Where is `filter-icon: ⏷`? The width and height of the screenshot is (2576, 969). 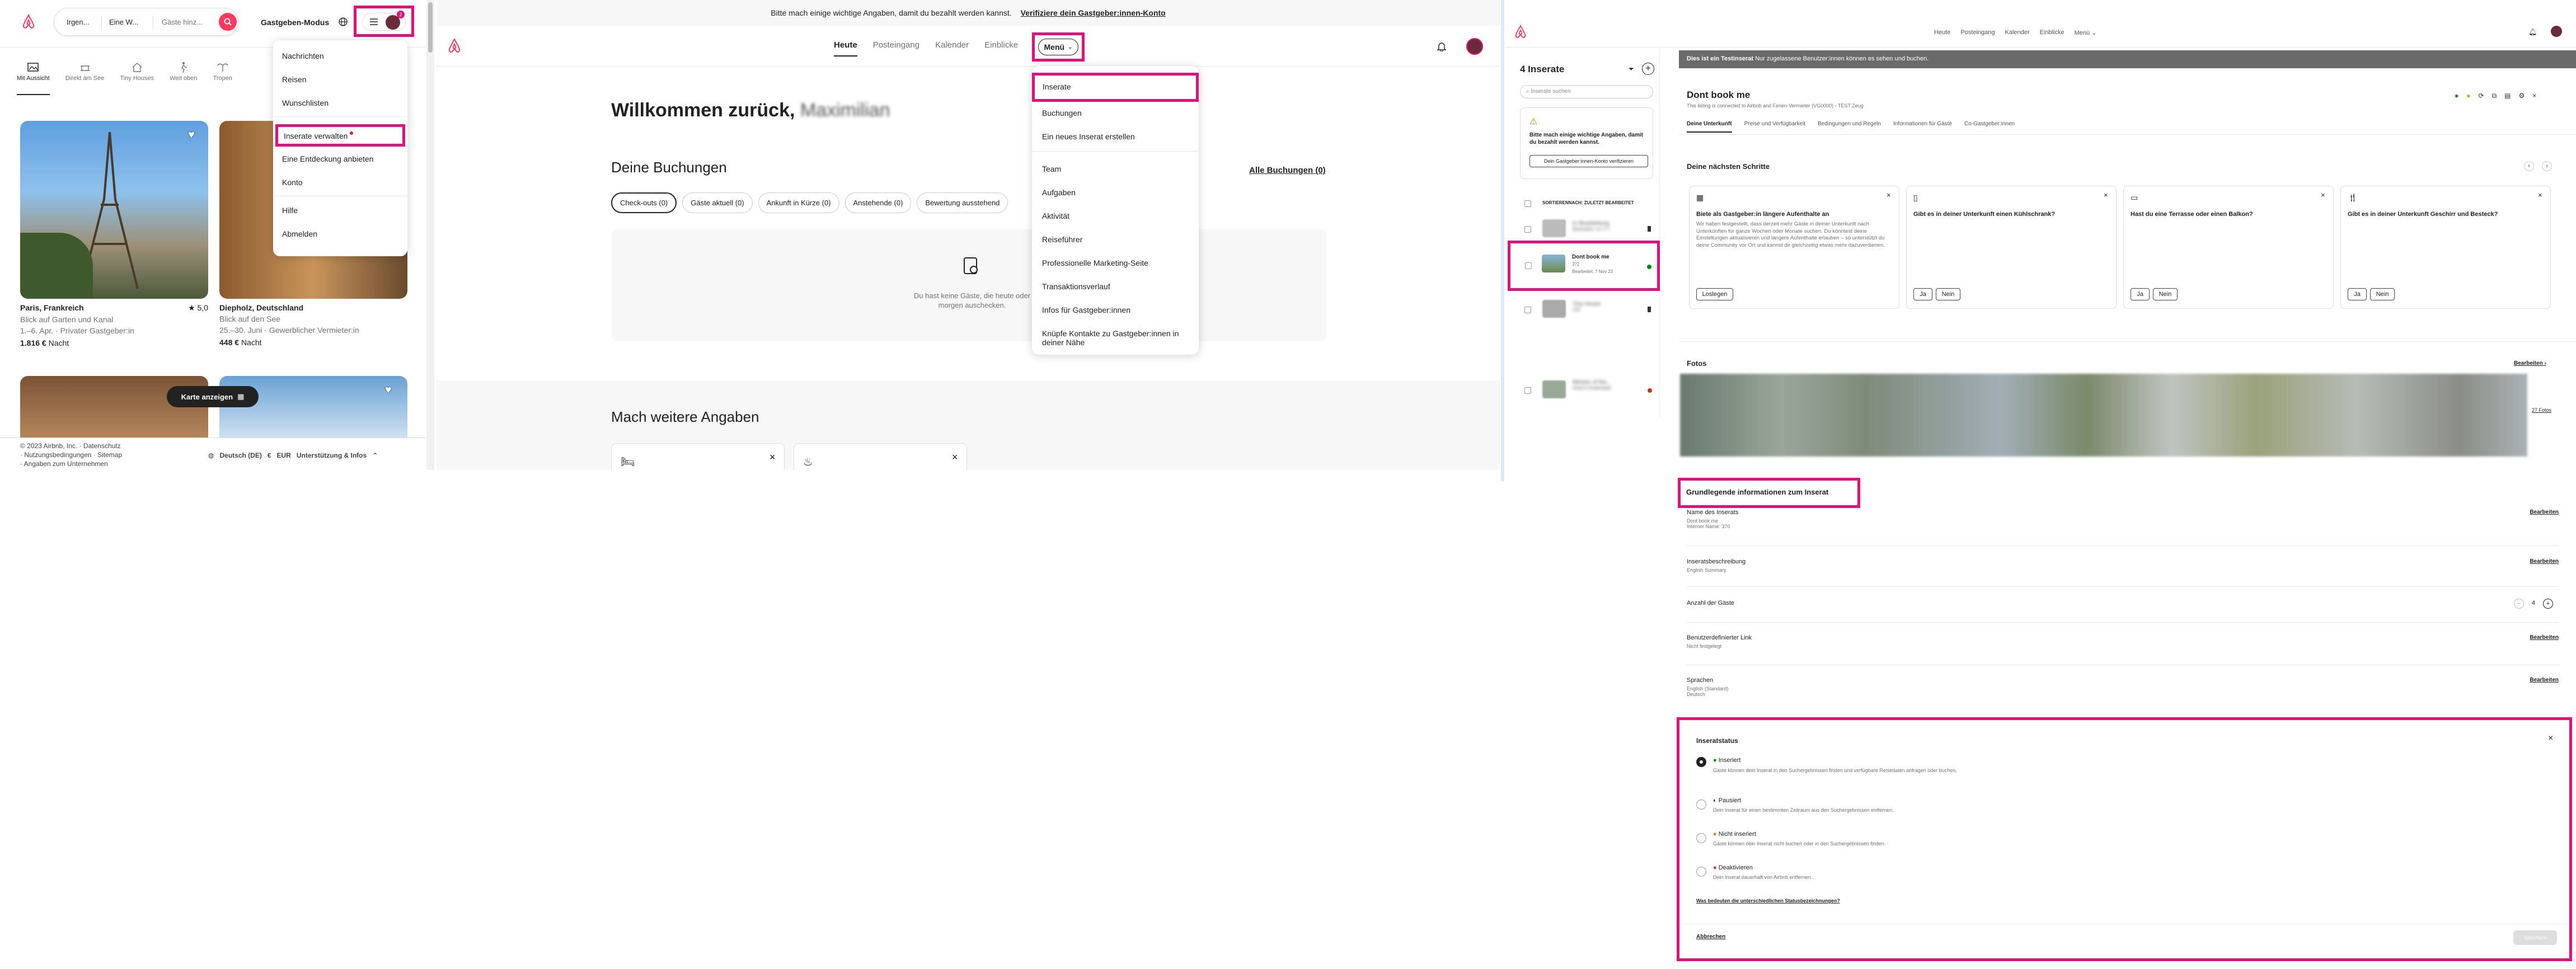 filter-icon: ⏷ is located at coordinates (1631, 69).